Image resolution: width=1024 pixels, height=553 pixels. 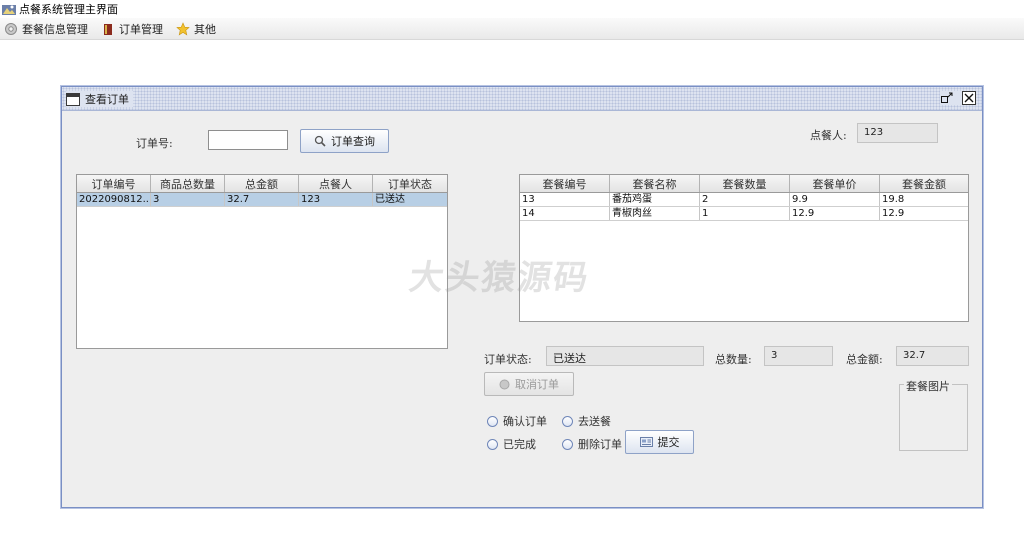 What do you see at coordinates (798, 356) in the screenshot?
I see `total-qty-field: 3` at bounding box center [798, 356].